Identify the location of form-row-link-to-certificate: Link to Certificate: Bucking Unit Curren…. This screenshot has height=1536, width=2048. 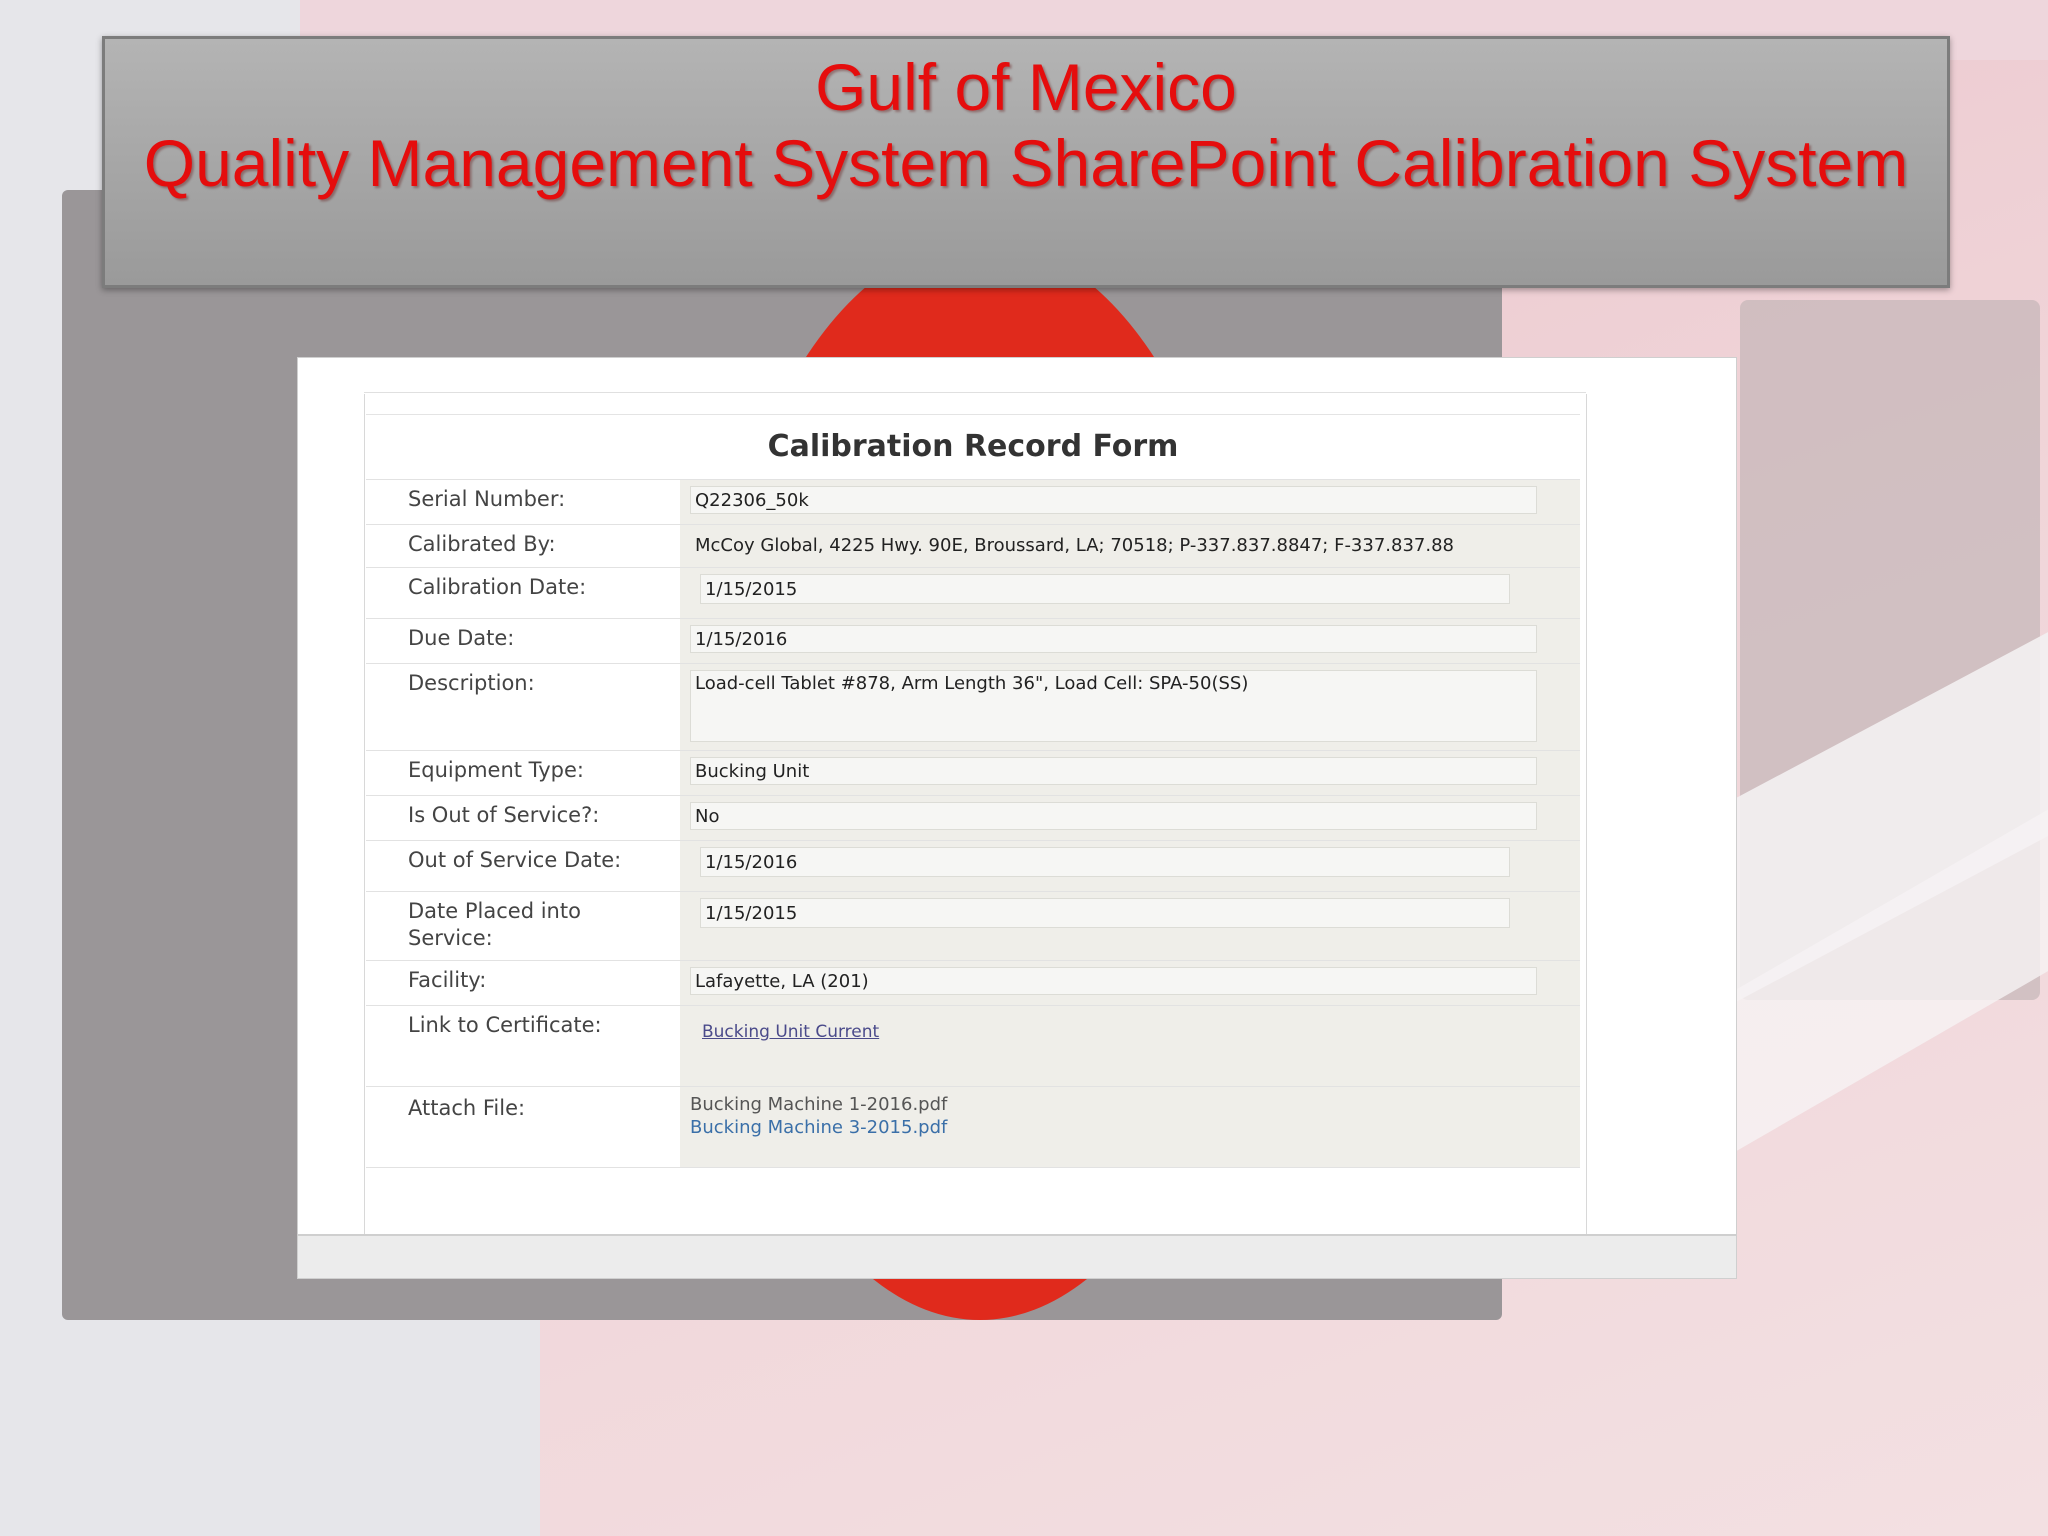
(973, 1045).